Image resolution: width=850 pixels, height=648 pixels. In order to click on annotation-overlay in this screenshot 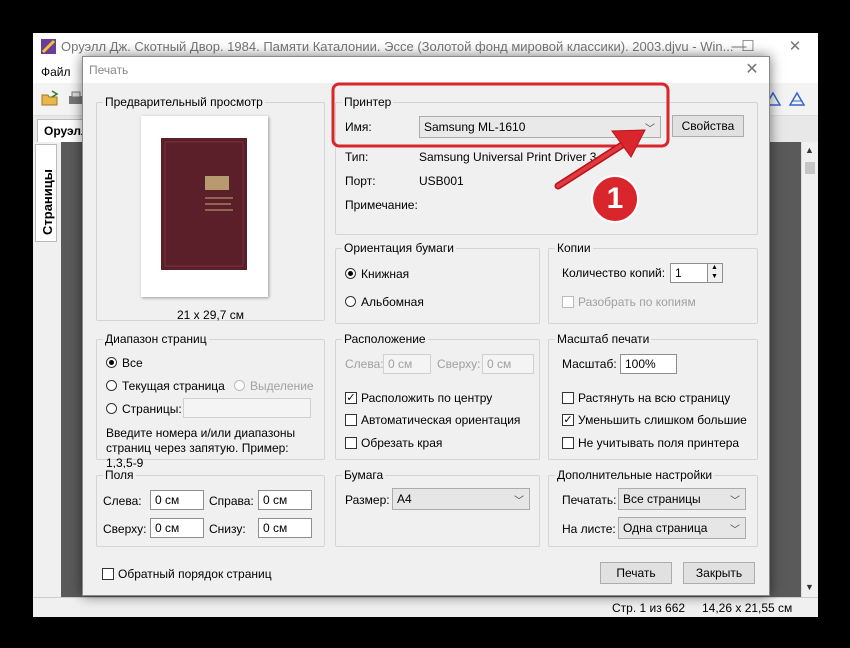, I will do `click(500, 152)`.